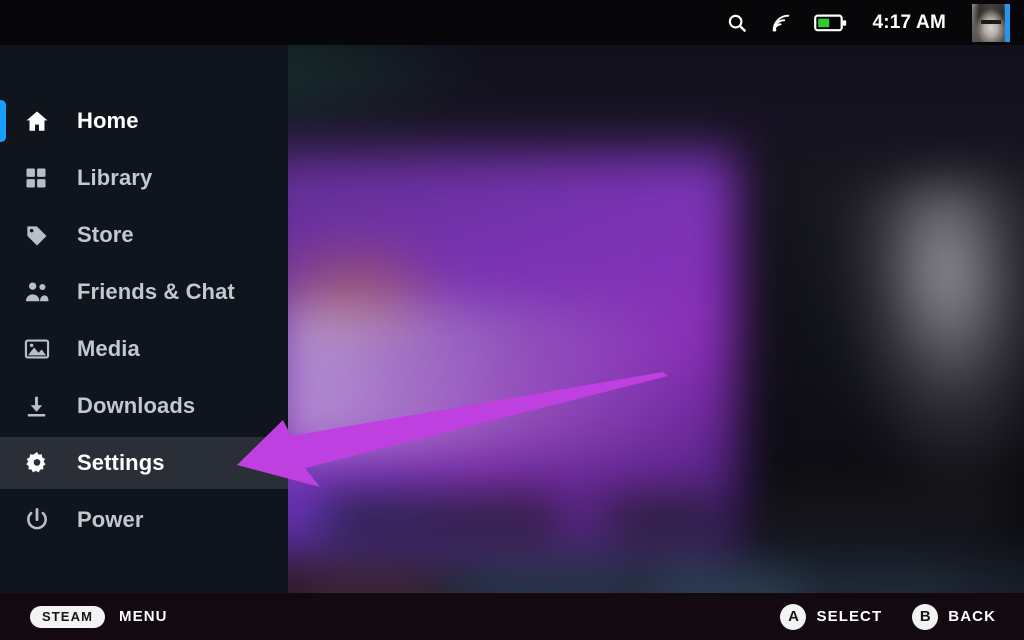 Image resolution: width=1024 pixels, height=640 pixels. I want to click on b-button-glyph: B, so click(925, 616).